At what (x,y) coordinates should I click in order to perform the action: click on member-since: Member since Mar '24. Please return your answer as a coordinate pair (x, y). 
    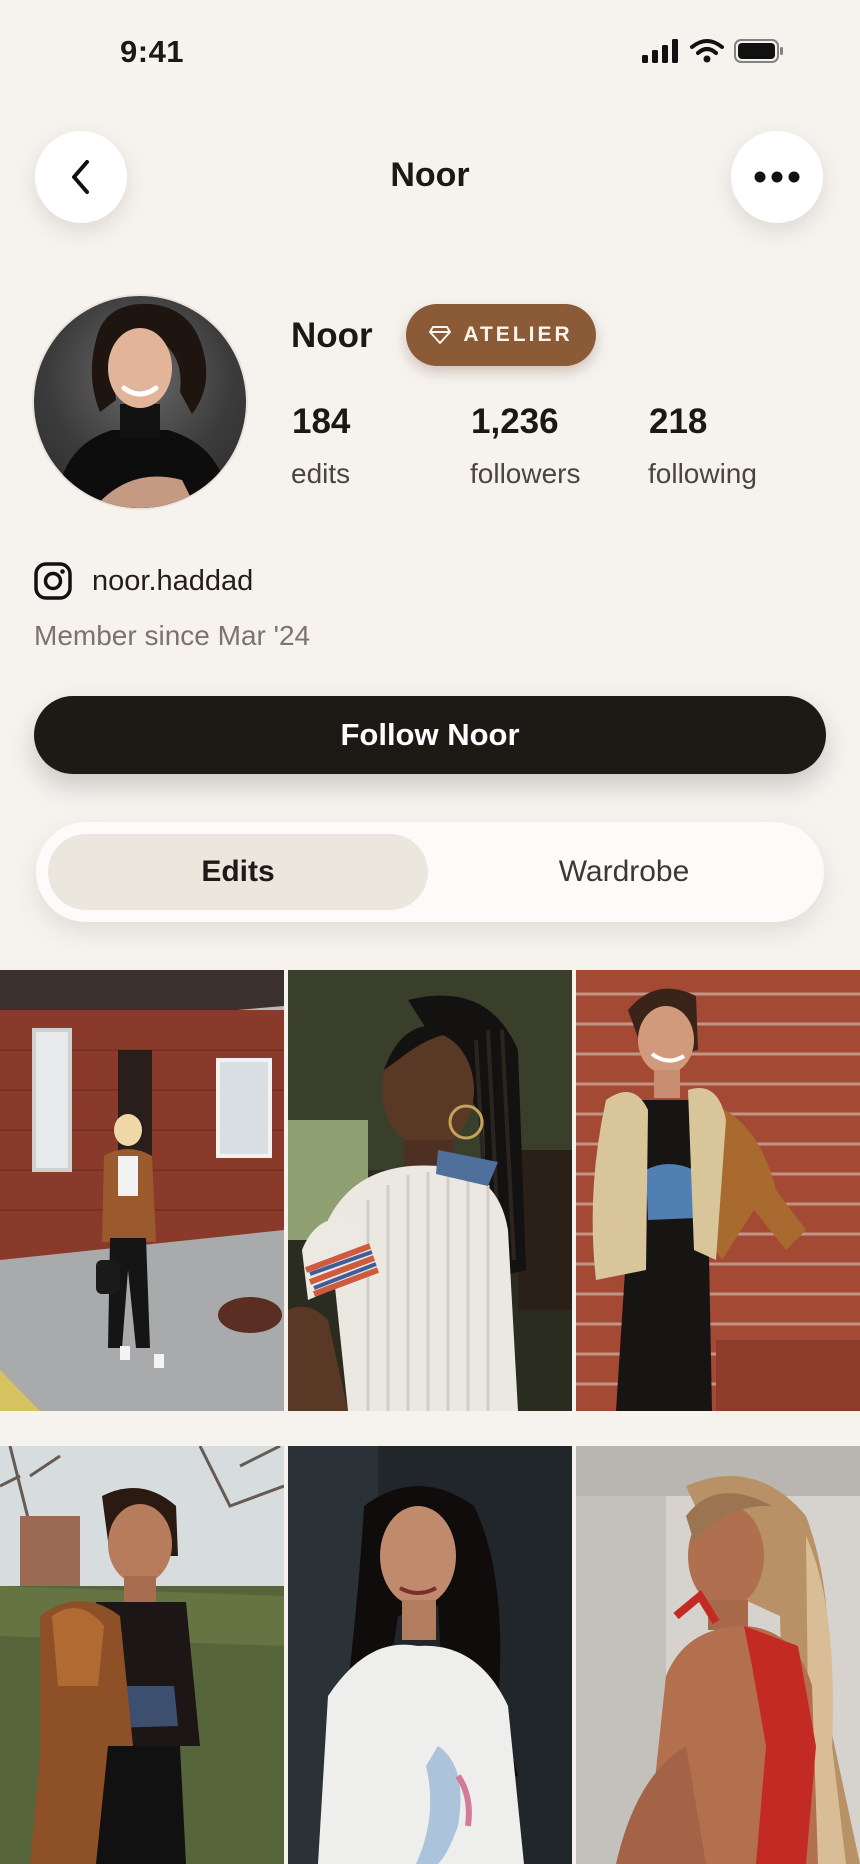
    Looking at the image, I should click on (172, 635).